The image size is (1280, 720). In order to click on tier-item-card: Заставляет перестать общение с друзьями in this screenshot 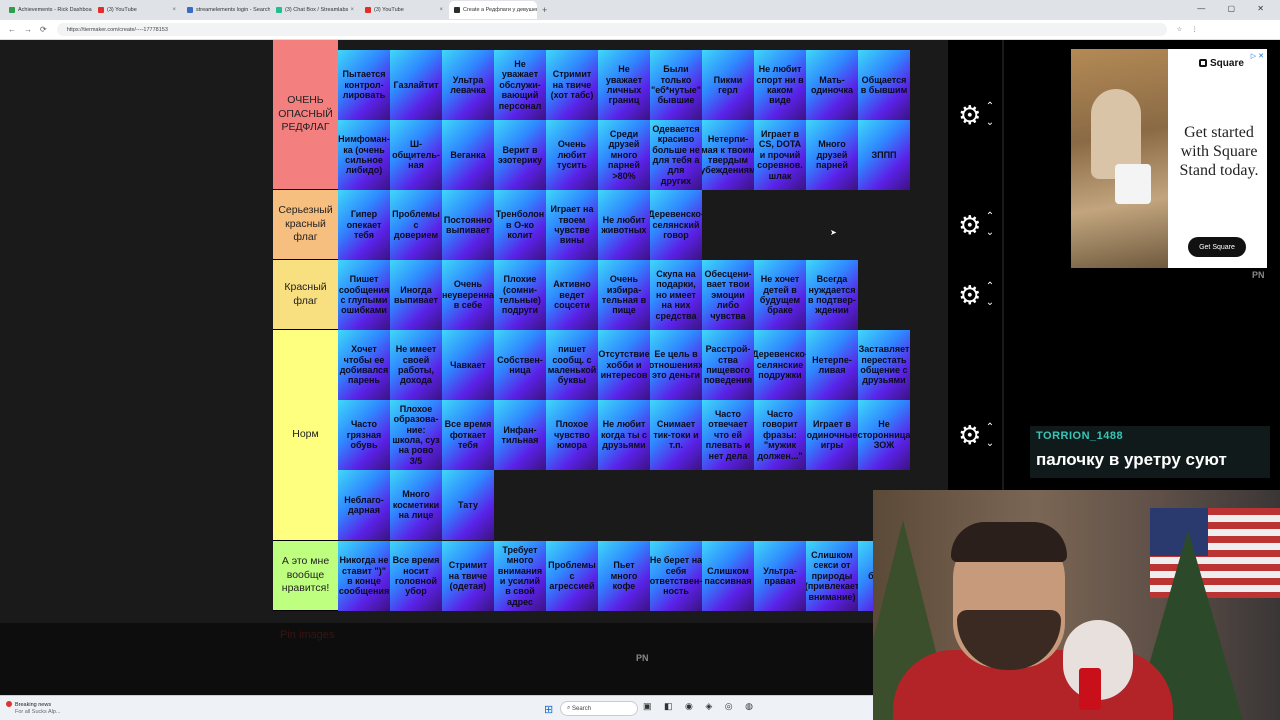, I will do `click(884, 365)`.